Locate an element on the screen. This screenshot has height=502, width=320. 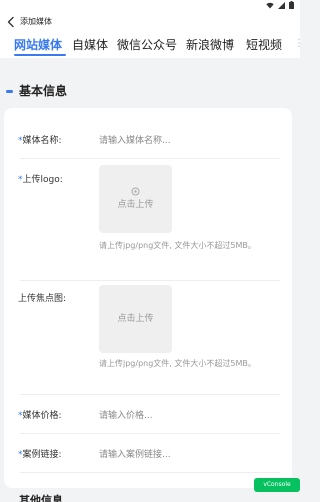
nav-bar: 添加媒体 is located at coordinates (150, 22).